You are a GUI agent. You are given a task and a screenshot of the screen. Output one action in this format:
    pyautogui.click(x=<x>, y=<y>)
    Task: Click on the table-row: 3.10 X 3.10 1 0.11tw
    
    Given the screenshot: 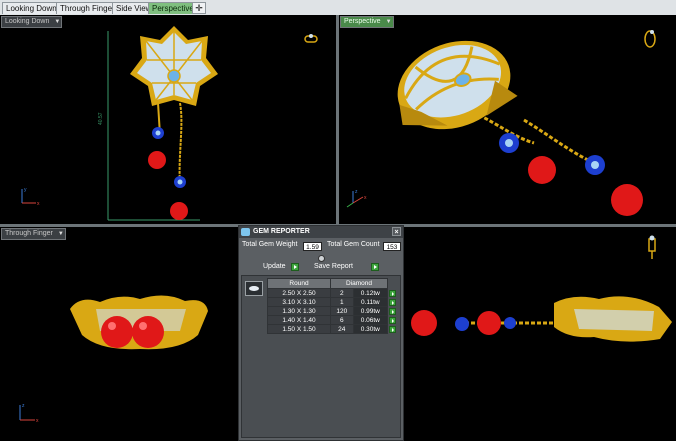 What is the action you would take?
    pyautogui.click(x=332, y=302)
    